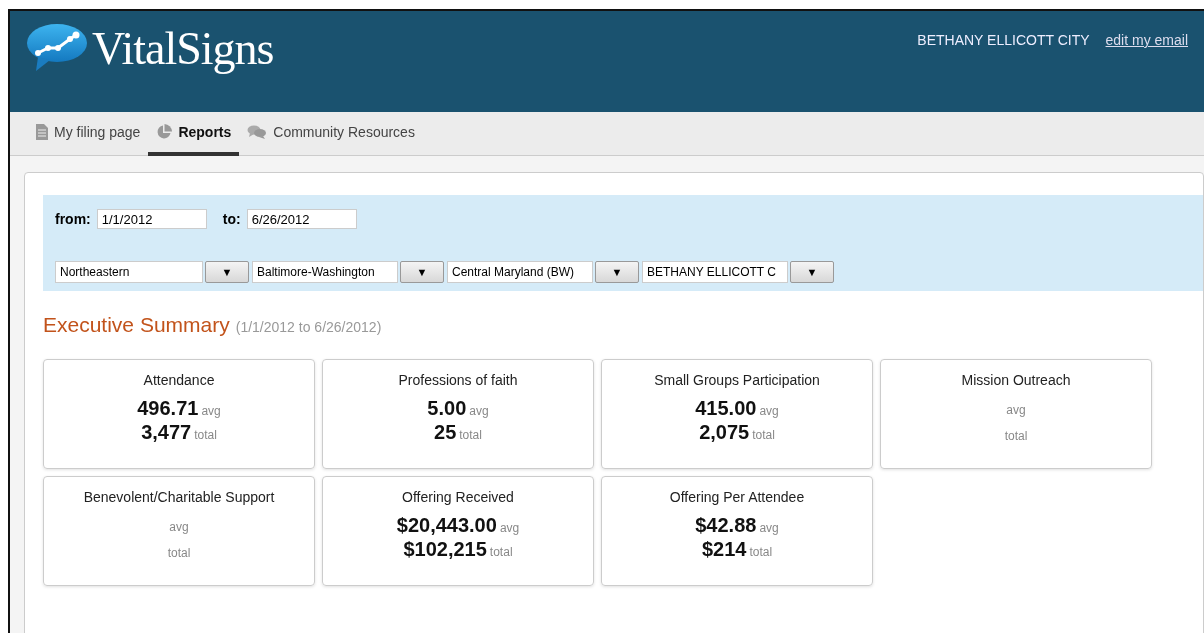 Image resolution: width=1204 pixels, height=633 pixels. What do you see at coordinates (179, 380) in the screenshot?
I see `metric-title: Attendance` at bounding box center [179, 380].